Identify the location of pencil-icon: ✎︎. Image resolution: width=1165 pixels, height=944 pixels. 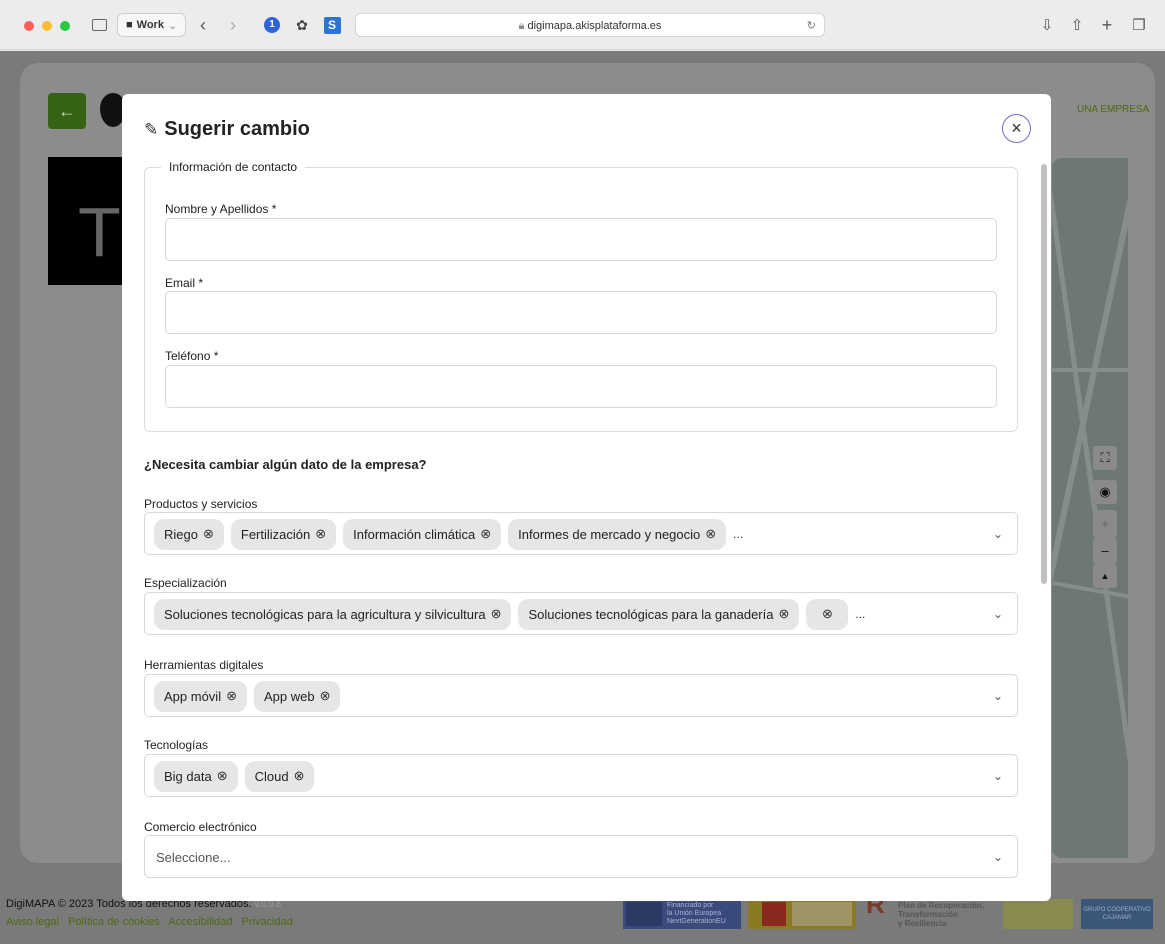
(151, 129).